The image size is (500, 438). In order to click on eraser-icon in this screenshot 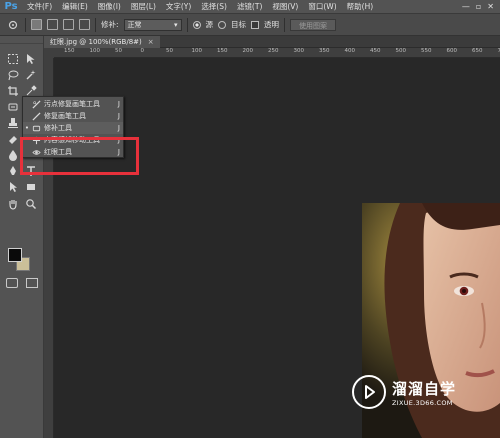, I will do `click(13, 139)`.